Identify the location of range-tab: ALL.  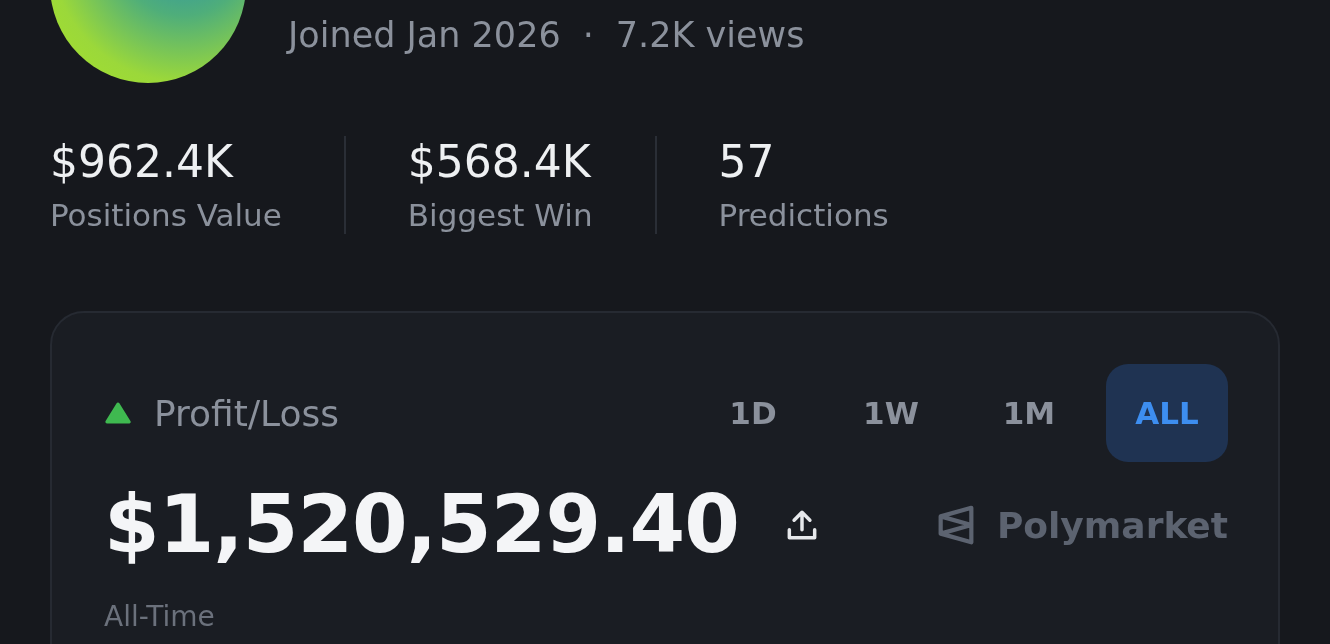
(1167, 413).